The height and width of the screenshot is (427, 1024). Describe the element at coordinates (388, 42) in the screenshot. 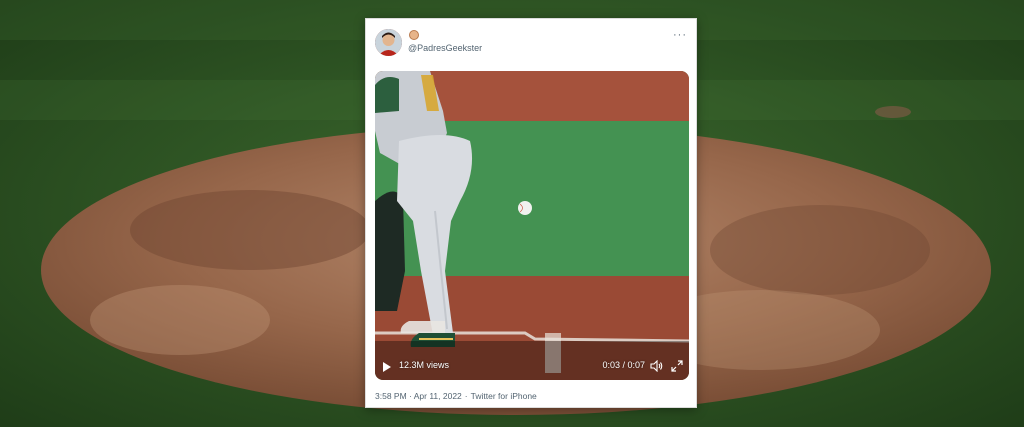

I see `avatar` at that location.